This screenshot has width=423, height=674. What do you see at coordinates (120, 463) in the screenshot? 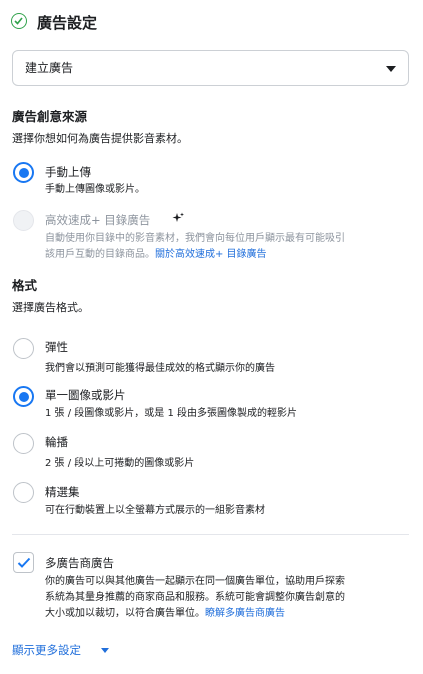
I see `option-desc-carousel: 2 張 / 段以上可捲動的圖像或影片` at bounding box center [120, 463].